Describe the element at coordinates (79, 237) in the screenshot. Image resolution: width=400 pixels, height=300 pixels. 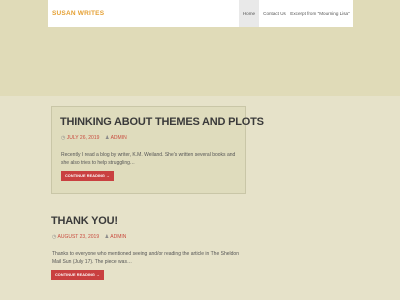
I see `post-date: AUGUST 23, 2019` at that location.